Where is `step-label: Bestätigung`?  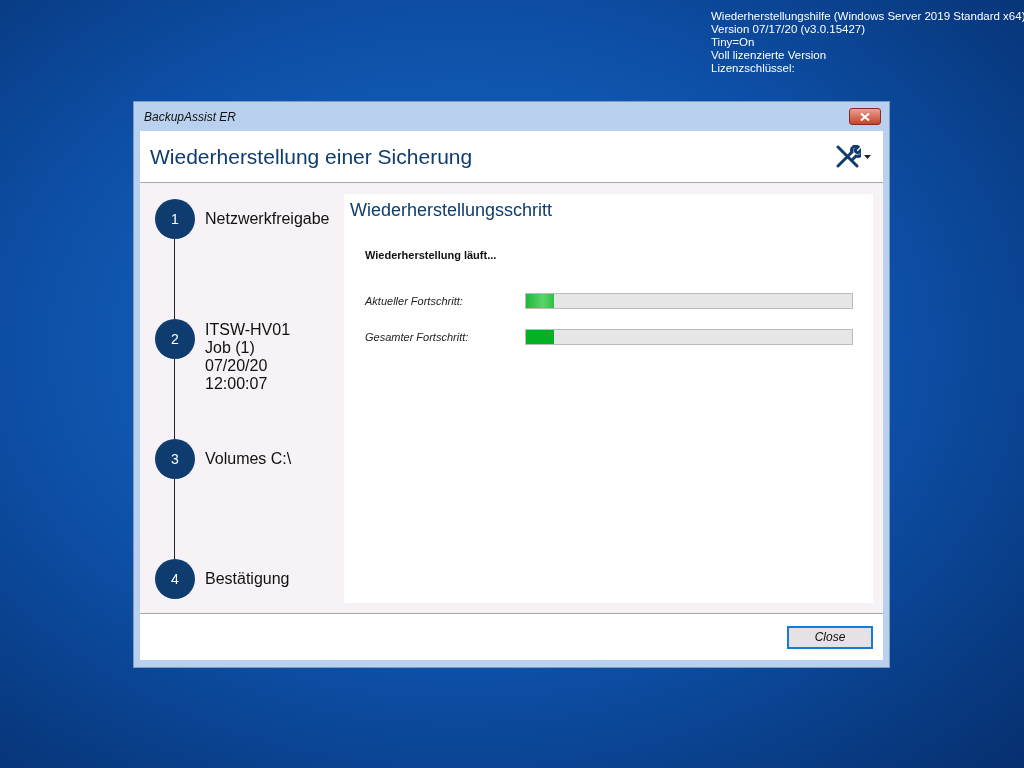 step-label: Bestätigung is located at coordinates (247, 579).